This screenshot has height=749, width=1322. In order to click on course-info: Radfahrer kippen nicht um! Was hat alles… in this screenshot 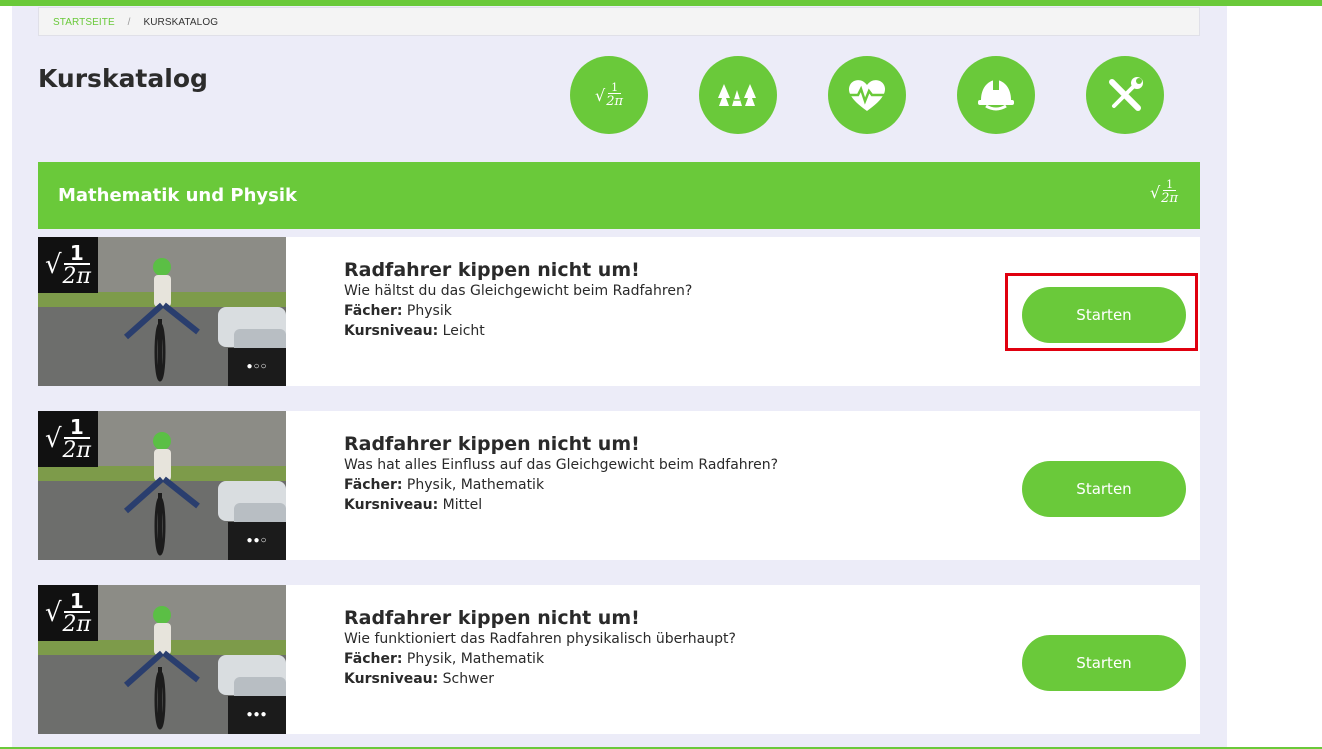, I will do `click(561, 474)`.